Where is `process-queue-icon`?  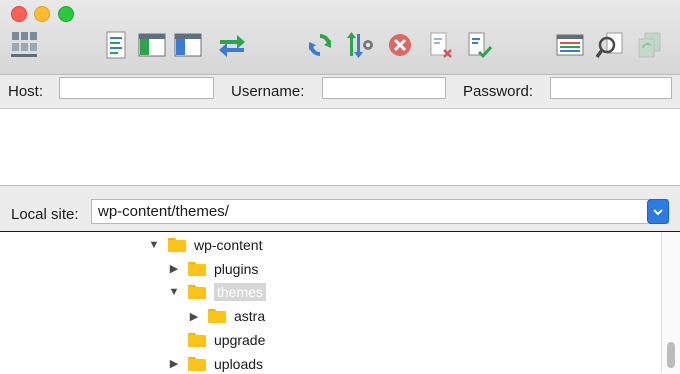 process-queue-icon is located at coordinates (360, 45).